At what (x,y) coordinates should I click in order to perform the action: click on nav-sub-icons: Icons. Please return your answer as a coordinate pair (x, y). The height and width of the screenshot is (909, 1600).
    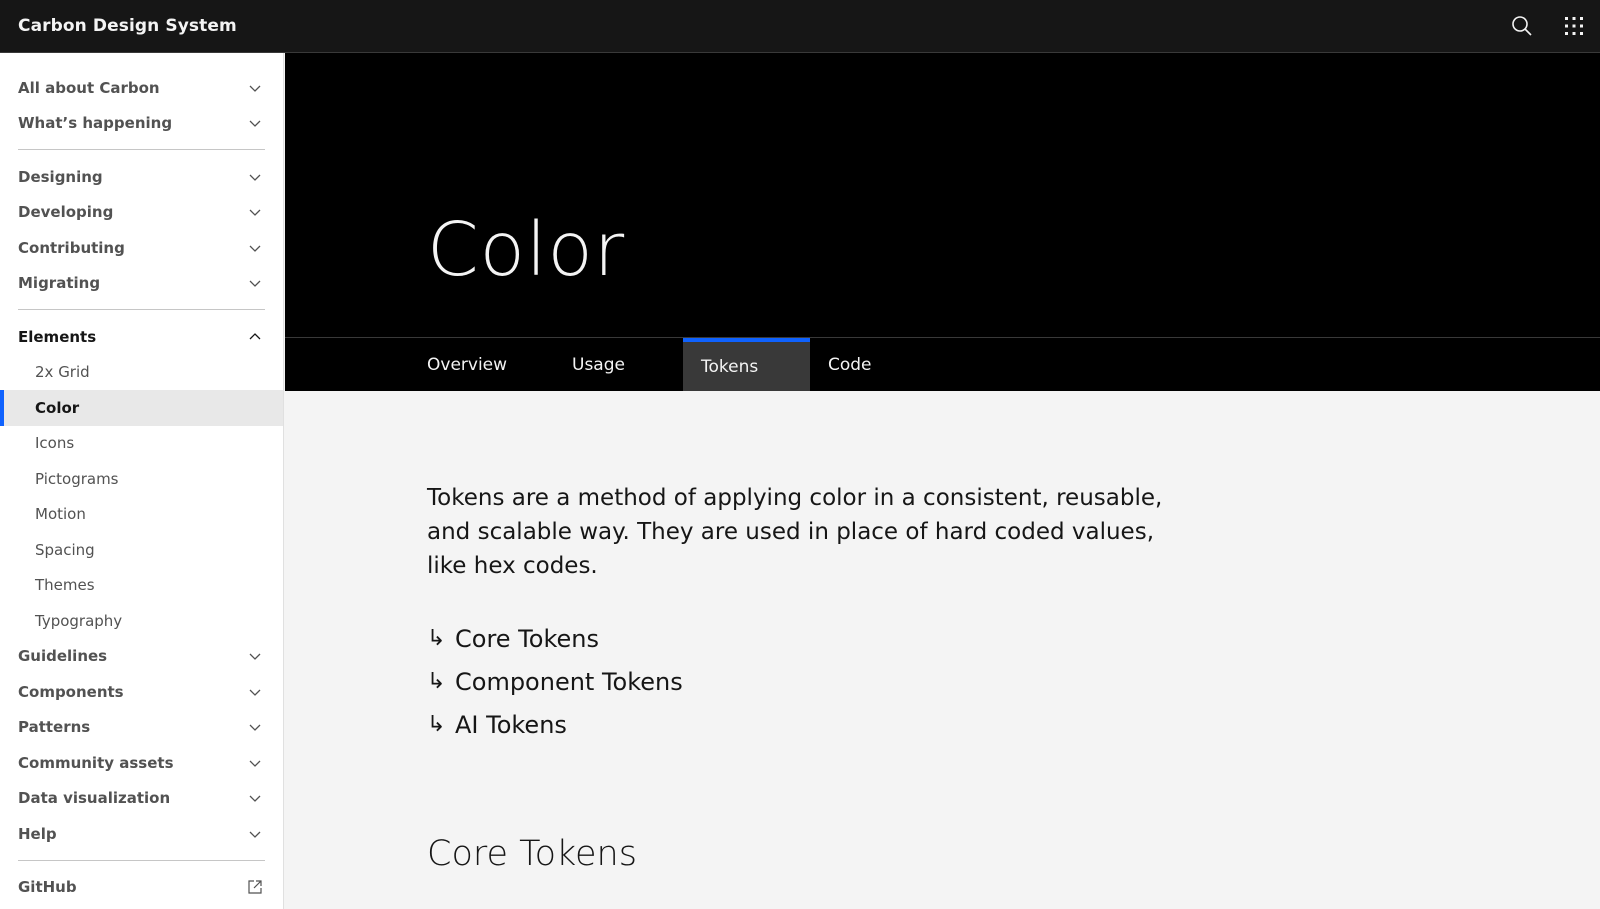
    Looking at the image, I should click on (141, 444).